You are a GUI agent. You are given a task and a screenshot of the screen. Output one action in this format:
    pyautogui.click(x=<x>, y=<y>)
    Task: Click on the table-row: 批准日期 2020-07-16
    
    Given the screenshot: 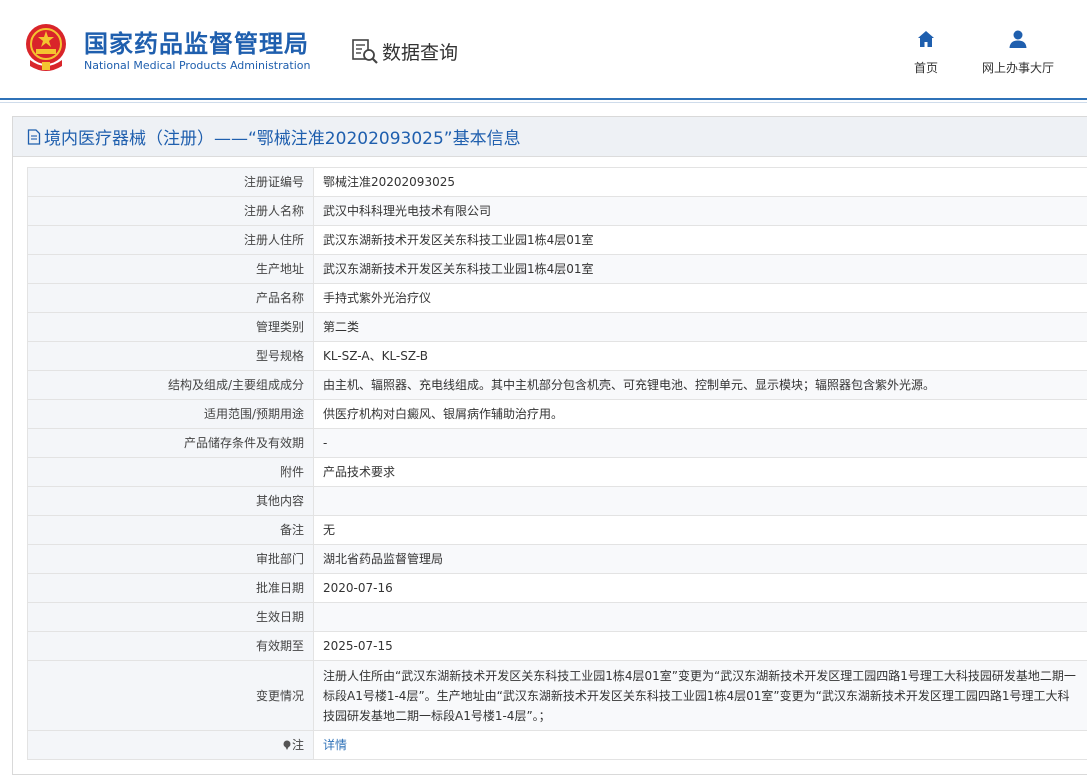 What is the action you would take?
    pyautogui.click(x=557, y=588)
    